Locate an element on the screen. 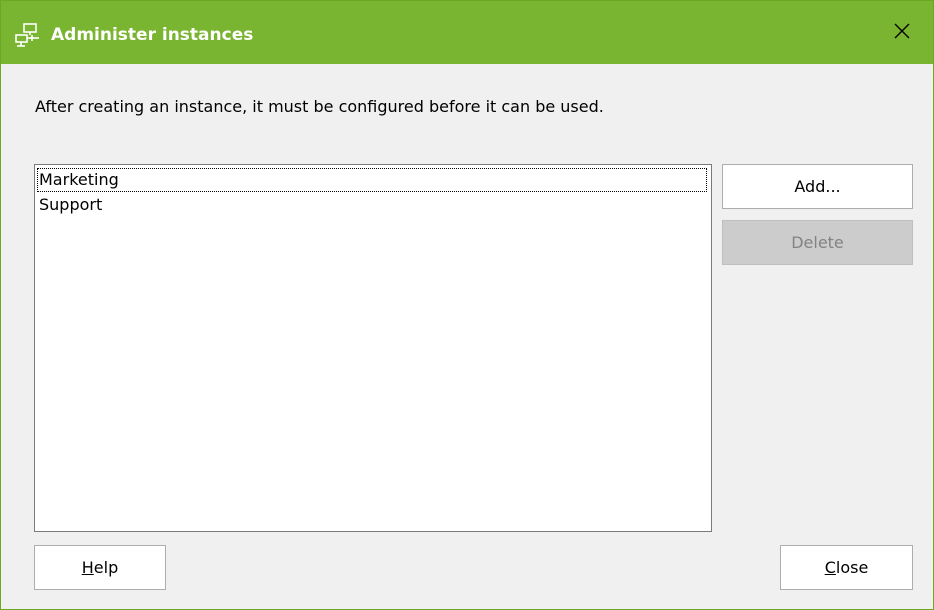 The width and height of the screenshot is (934, 610). help-label-rest: elp is located at coordinates (106, 567).